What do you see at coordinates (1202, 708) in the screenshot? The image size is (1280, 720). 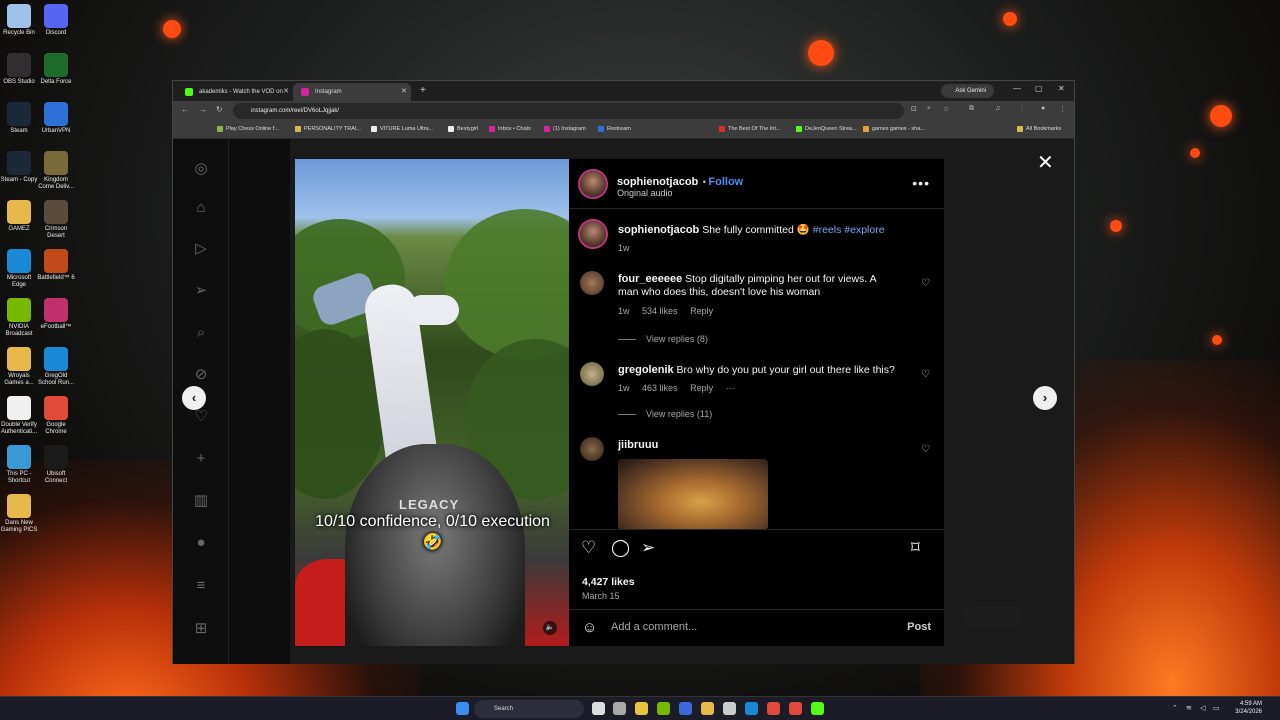 I see `volume-icon: ◁` at bounding box center [1202, 708].